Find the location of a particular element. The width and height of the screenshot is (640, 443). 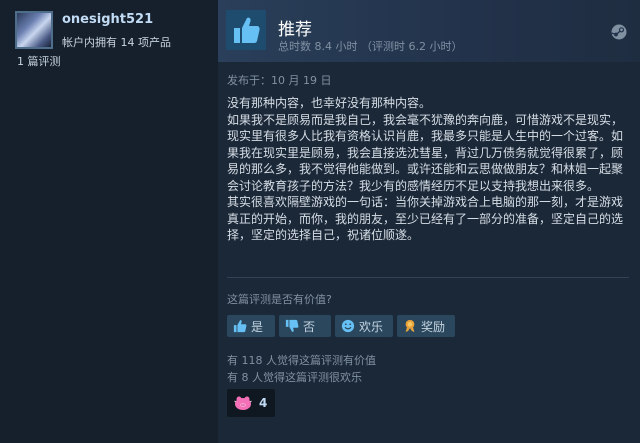

helpful-count: 有 118 人觉得这篇评测有价值 is located at coordinates (301, 360).